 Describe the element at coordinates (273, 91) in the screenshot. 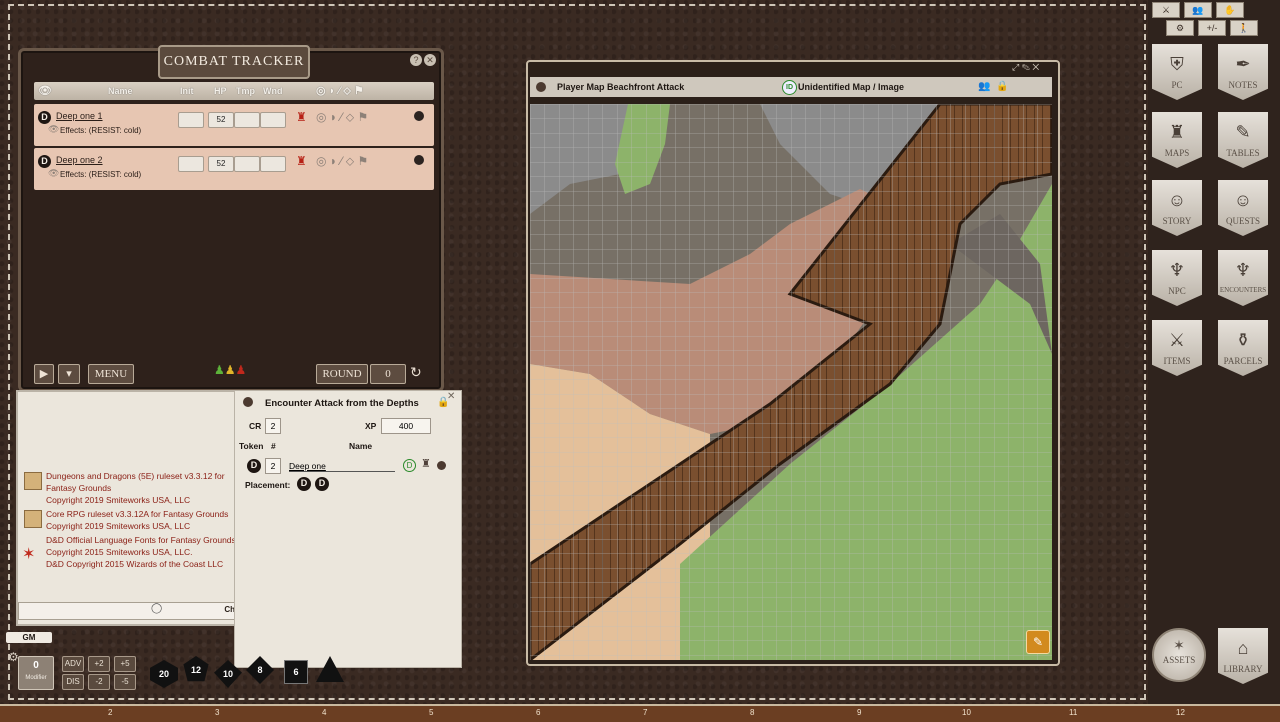

I see `column-wnd: Wnd` at that location.